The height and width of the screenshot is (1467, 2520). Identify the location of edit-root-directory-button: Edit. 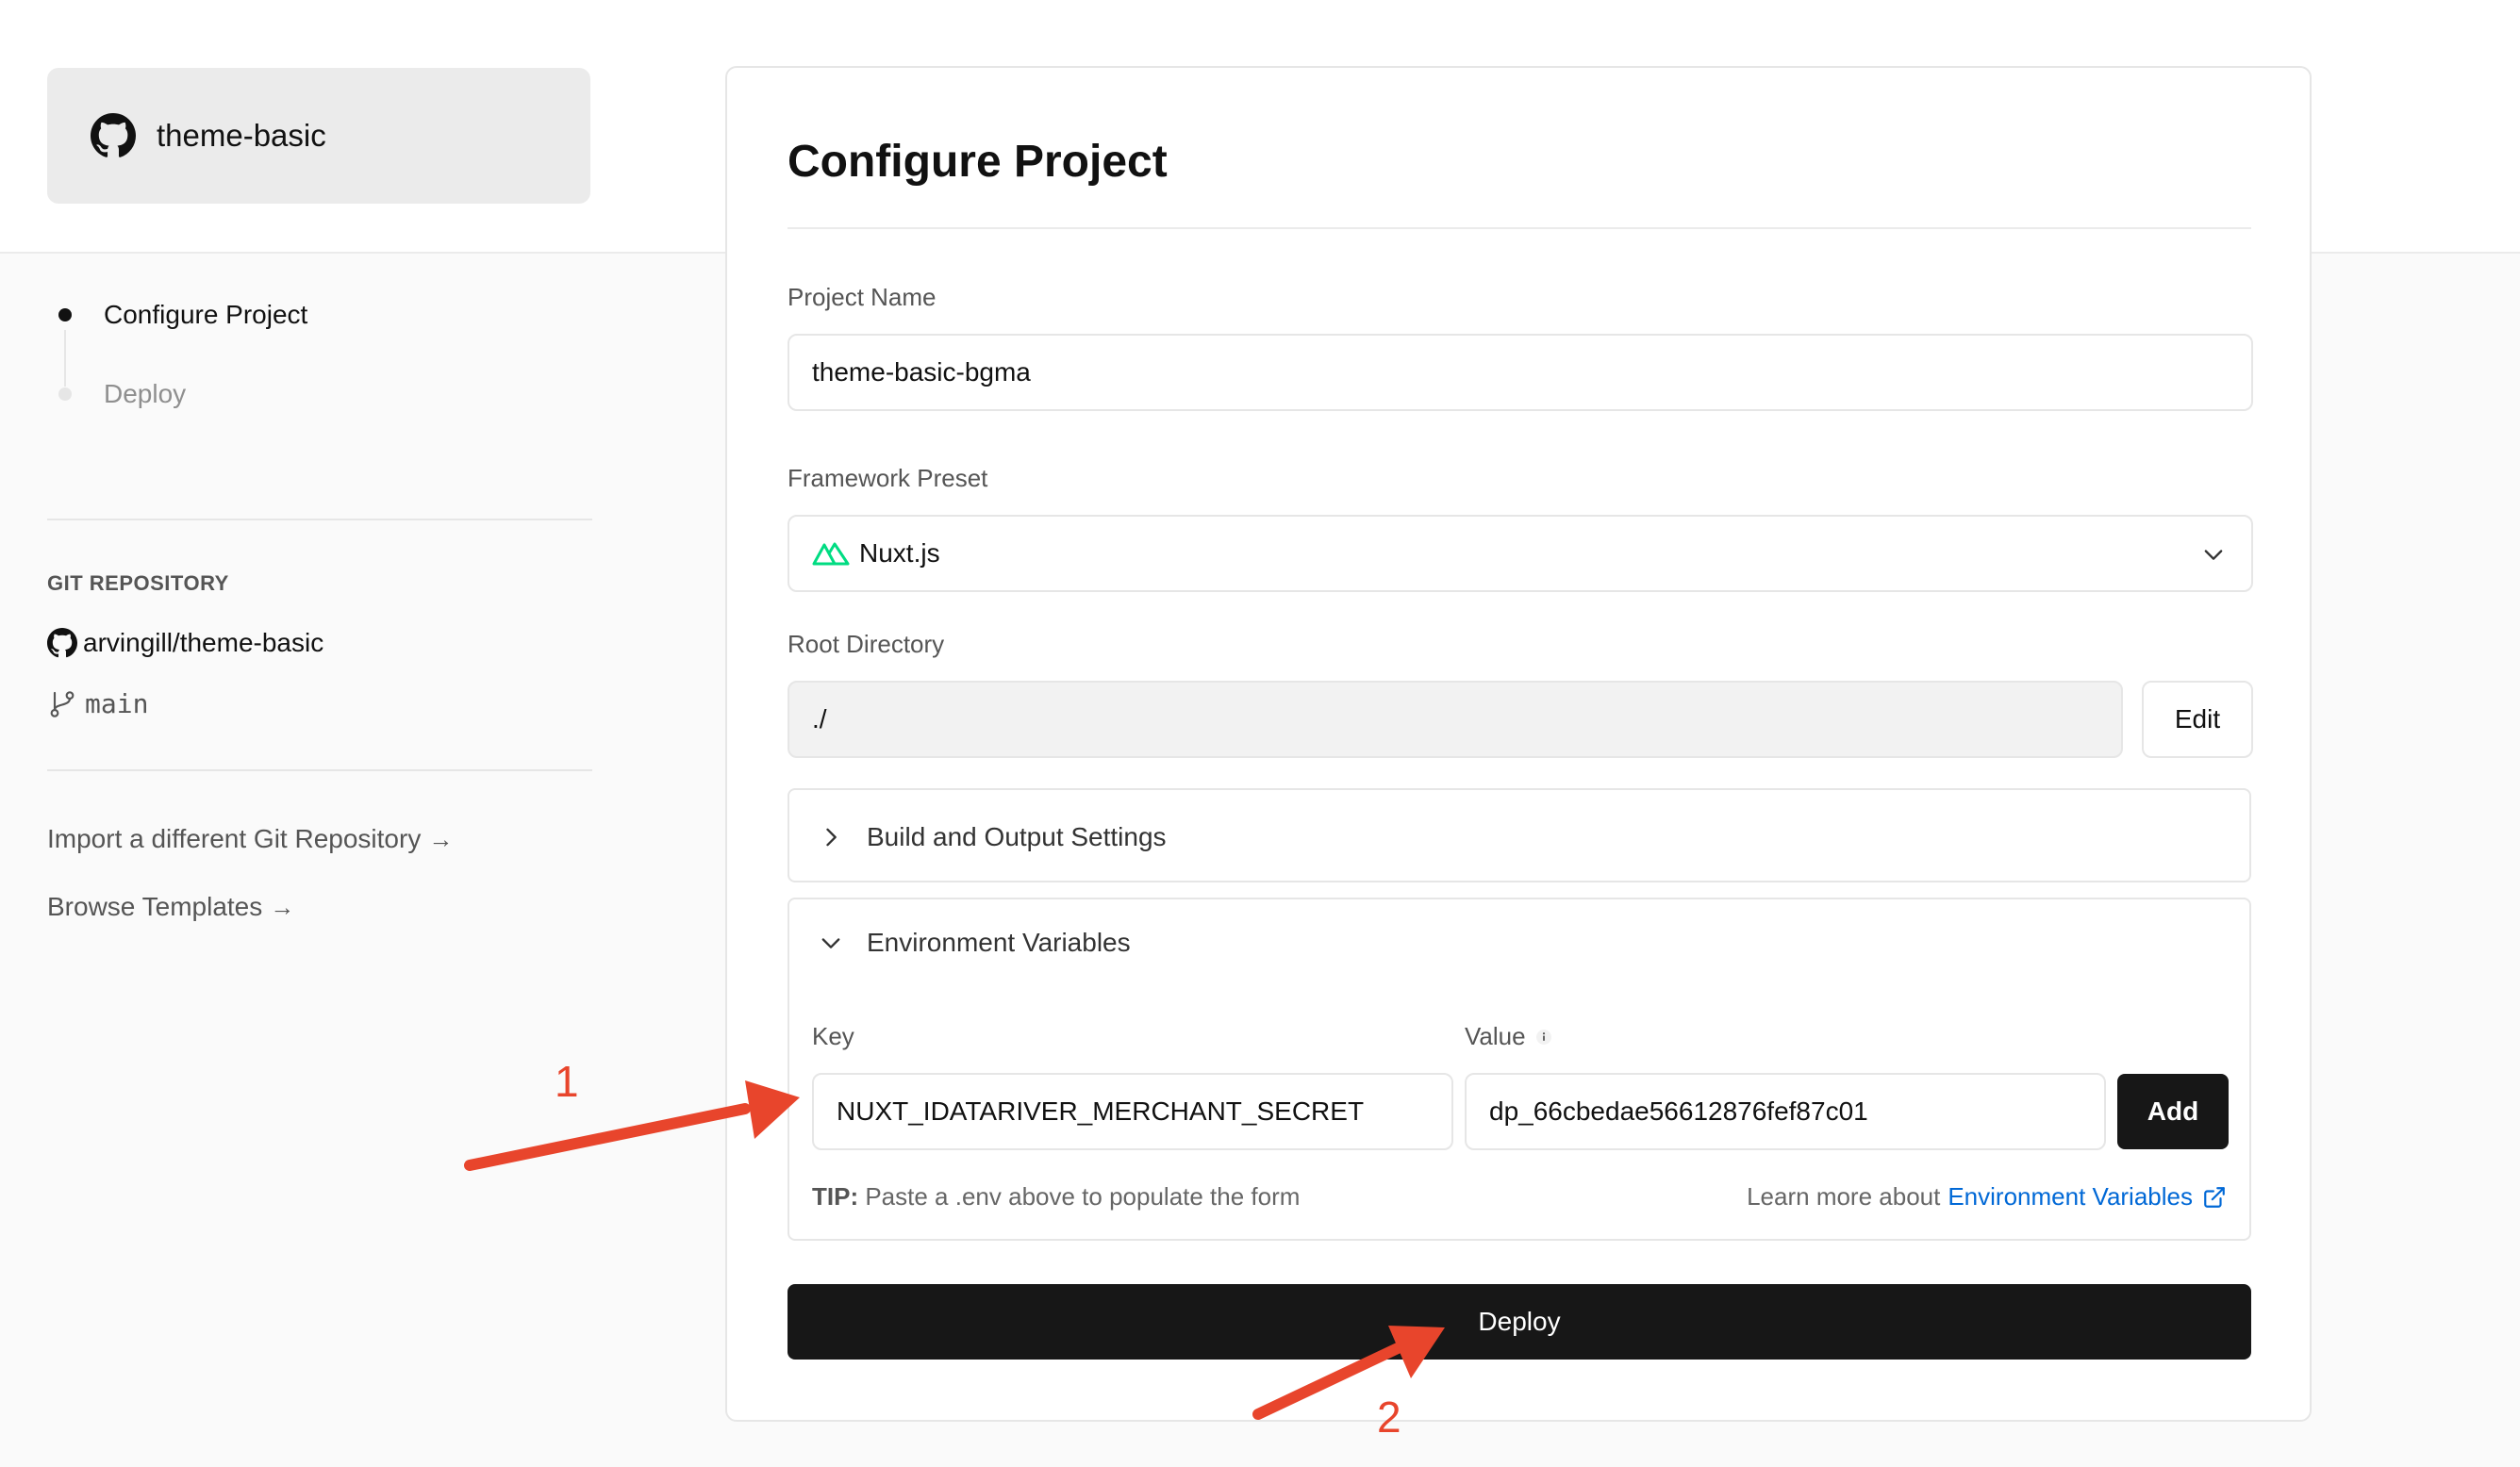
(2198, 719).